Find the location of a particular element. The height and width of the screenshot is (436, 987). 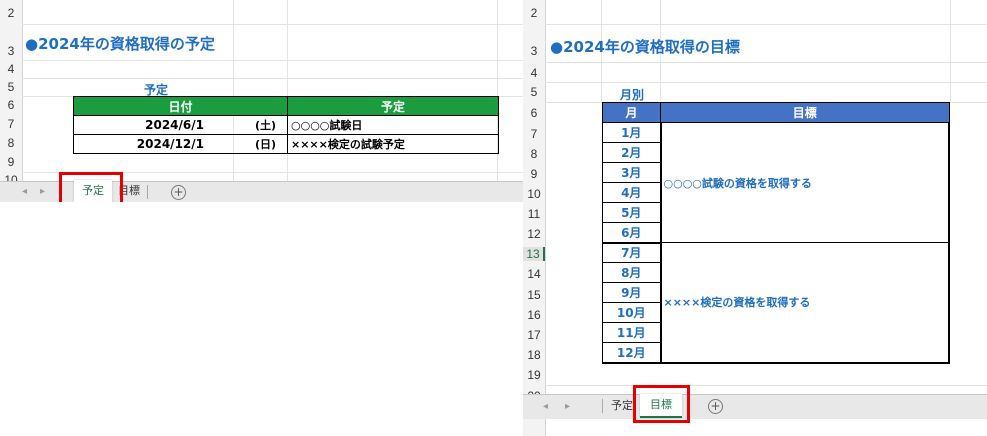

month-cell: 4月 is located at coordinates (631, 192).